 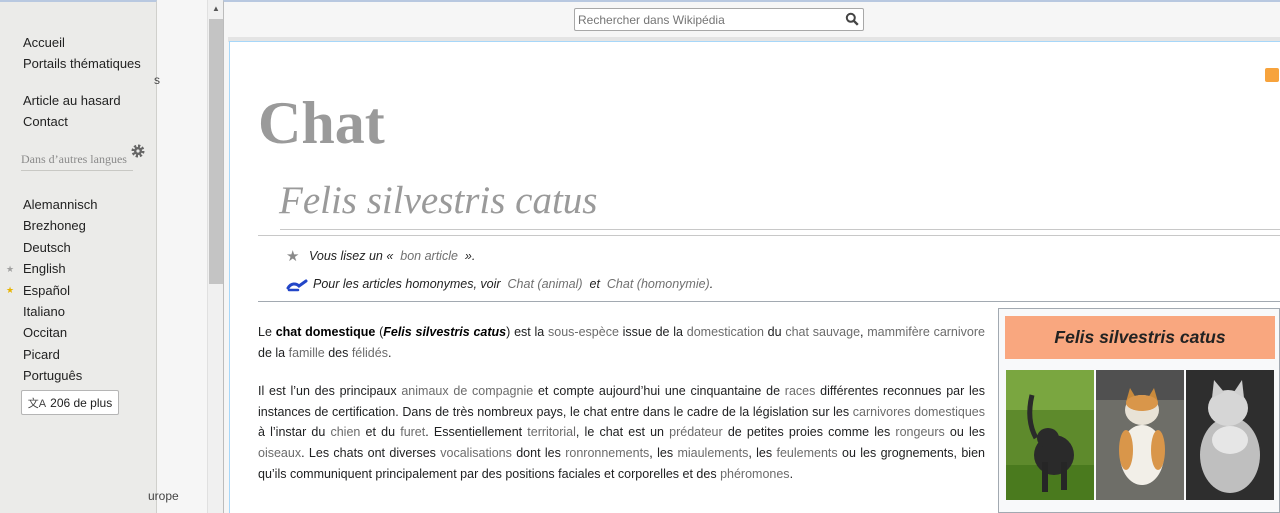 What do you see at coordinates (545, 284) in the screenshot?
I see `homonym-link-animal: Chat (animal)` at bounding box center [545, 284].